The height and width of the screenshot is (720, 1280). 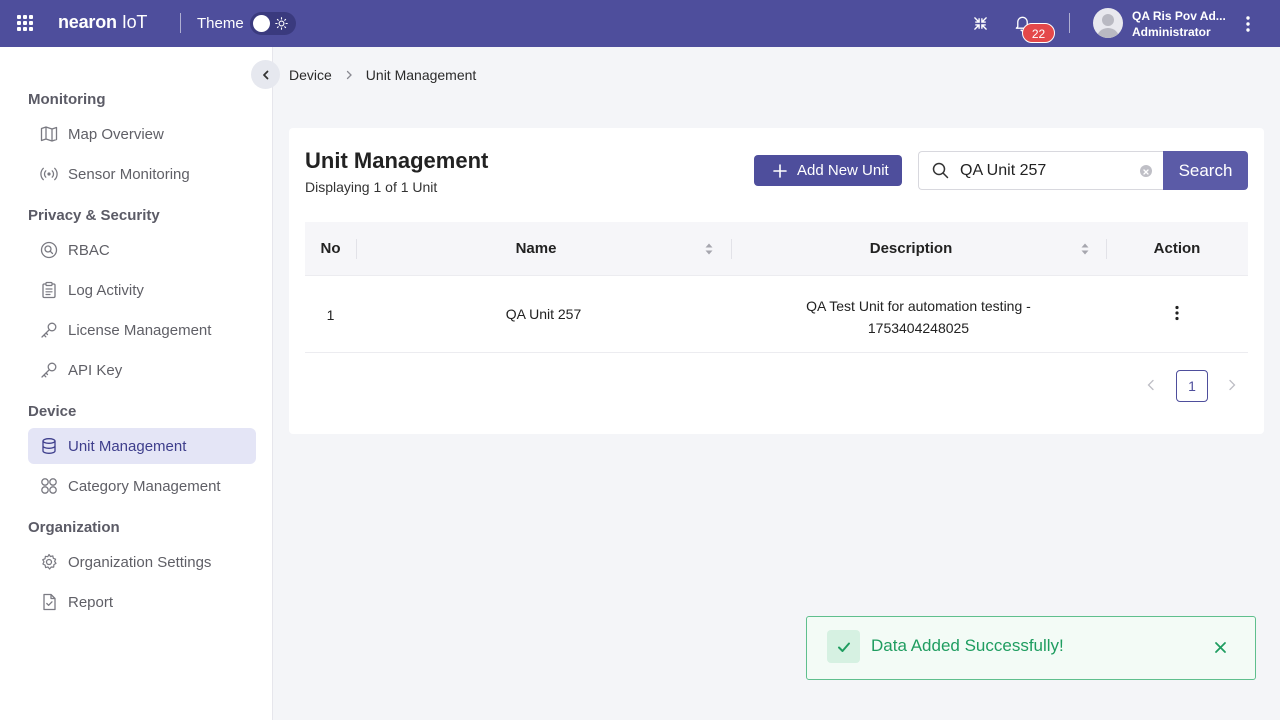 What do you see at coordinates (142, 602) in the screenshot?
I see `sidebar-item-report: Report` at bounding box center [142, 602].